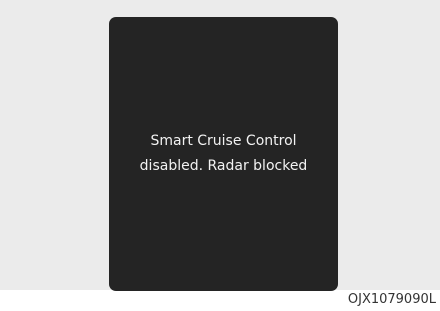 This screenshot has width=440, height=311. Describe the element at coordinates (391, 299) in the screenshot. I see `figure-code: OJX1079090L` at that location.